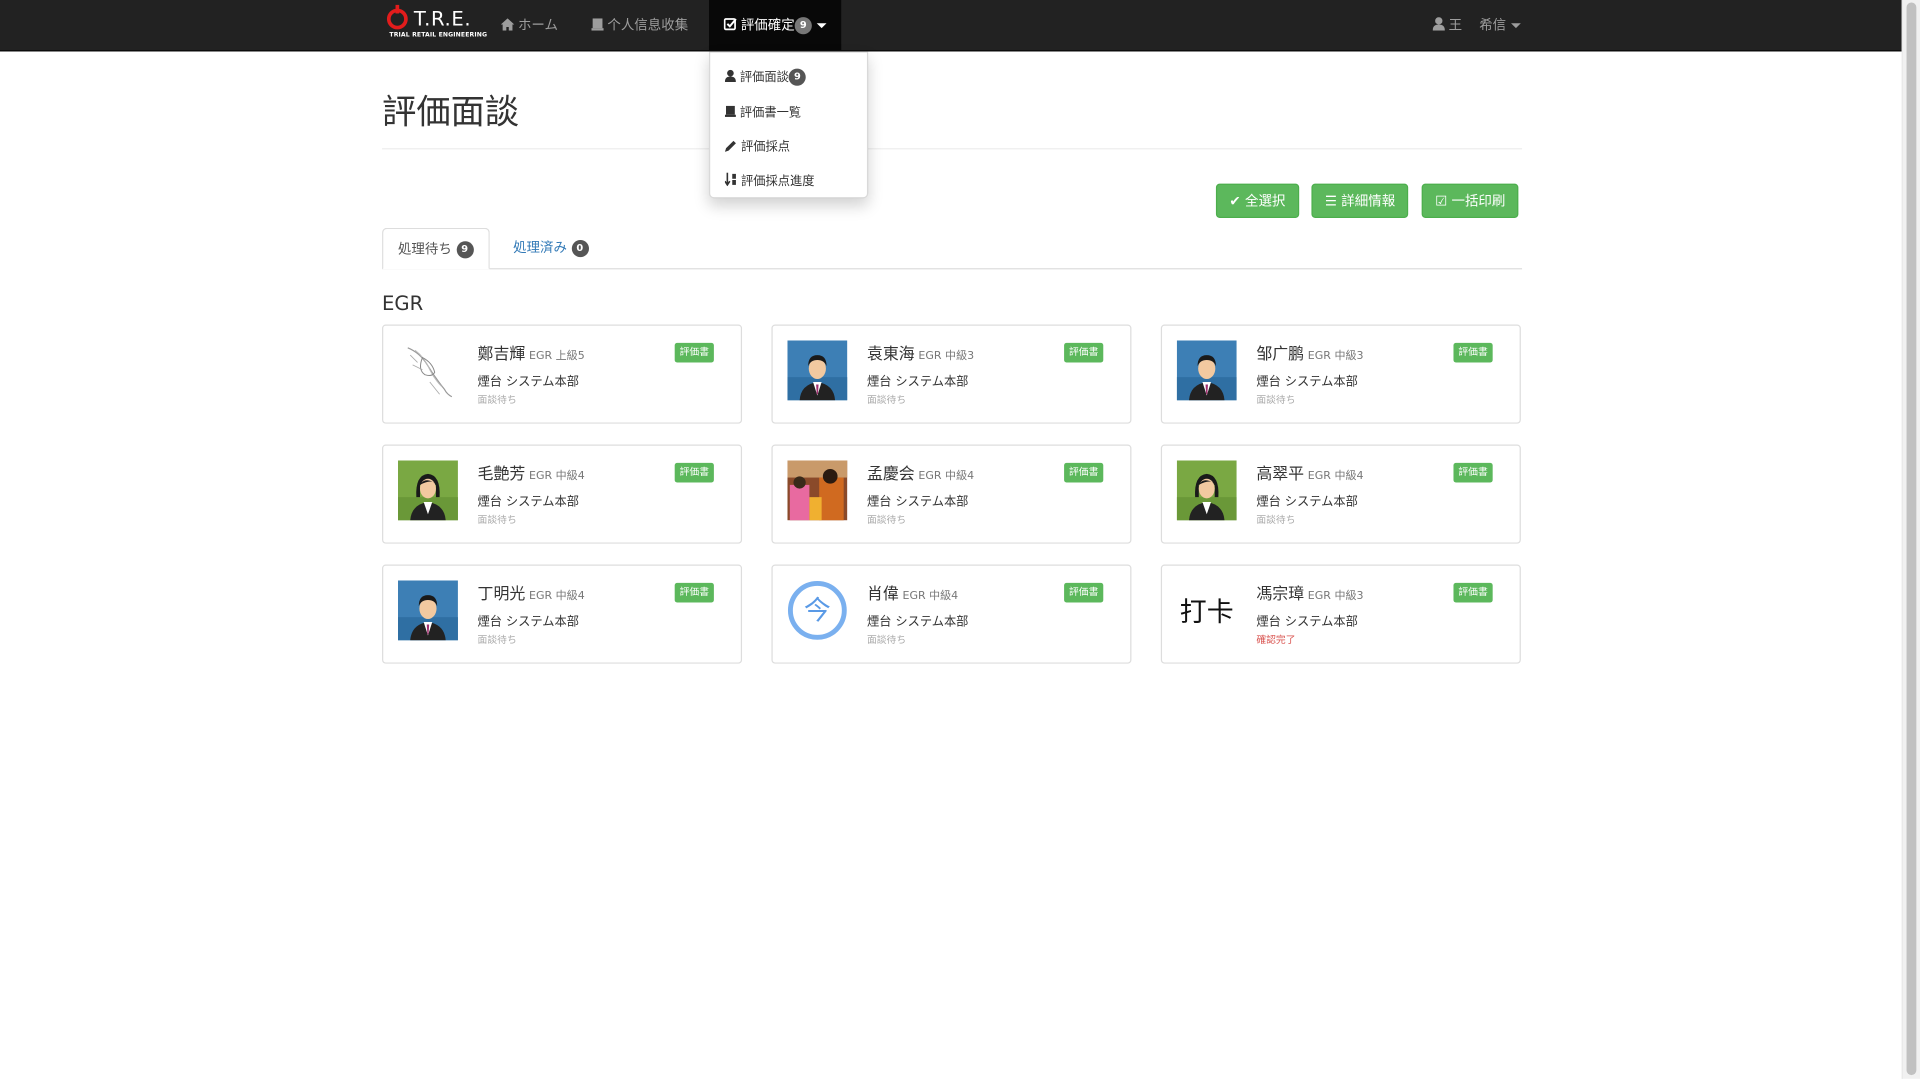  I want to click on scrollbar-thumb, so click(1911, 539).